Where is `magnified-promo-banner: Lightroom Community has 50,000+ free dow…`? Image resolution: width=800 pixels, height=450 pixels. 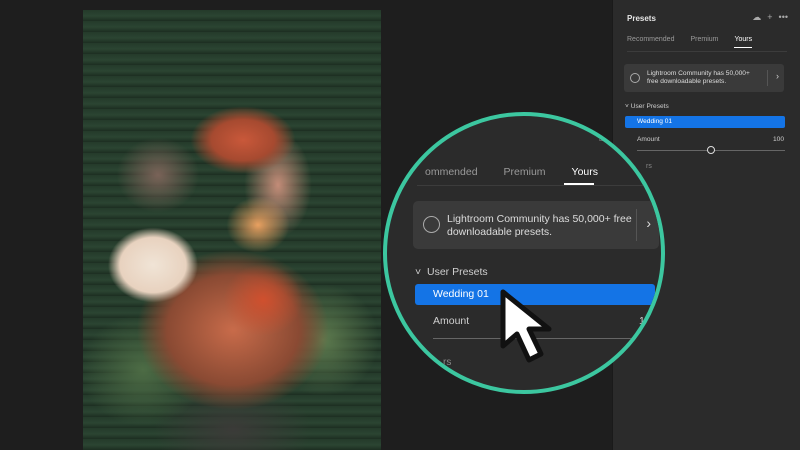 magnified-promo-banner: Lightroom Community has 50,000+ free dow… is located at coordinates (536, 225).